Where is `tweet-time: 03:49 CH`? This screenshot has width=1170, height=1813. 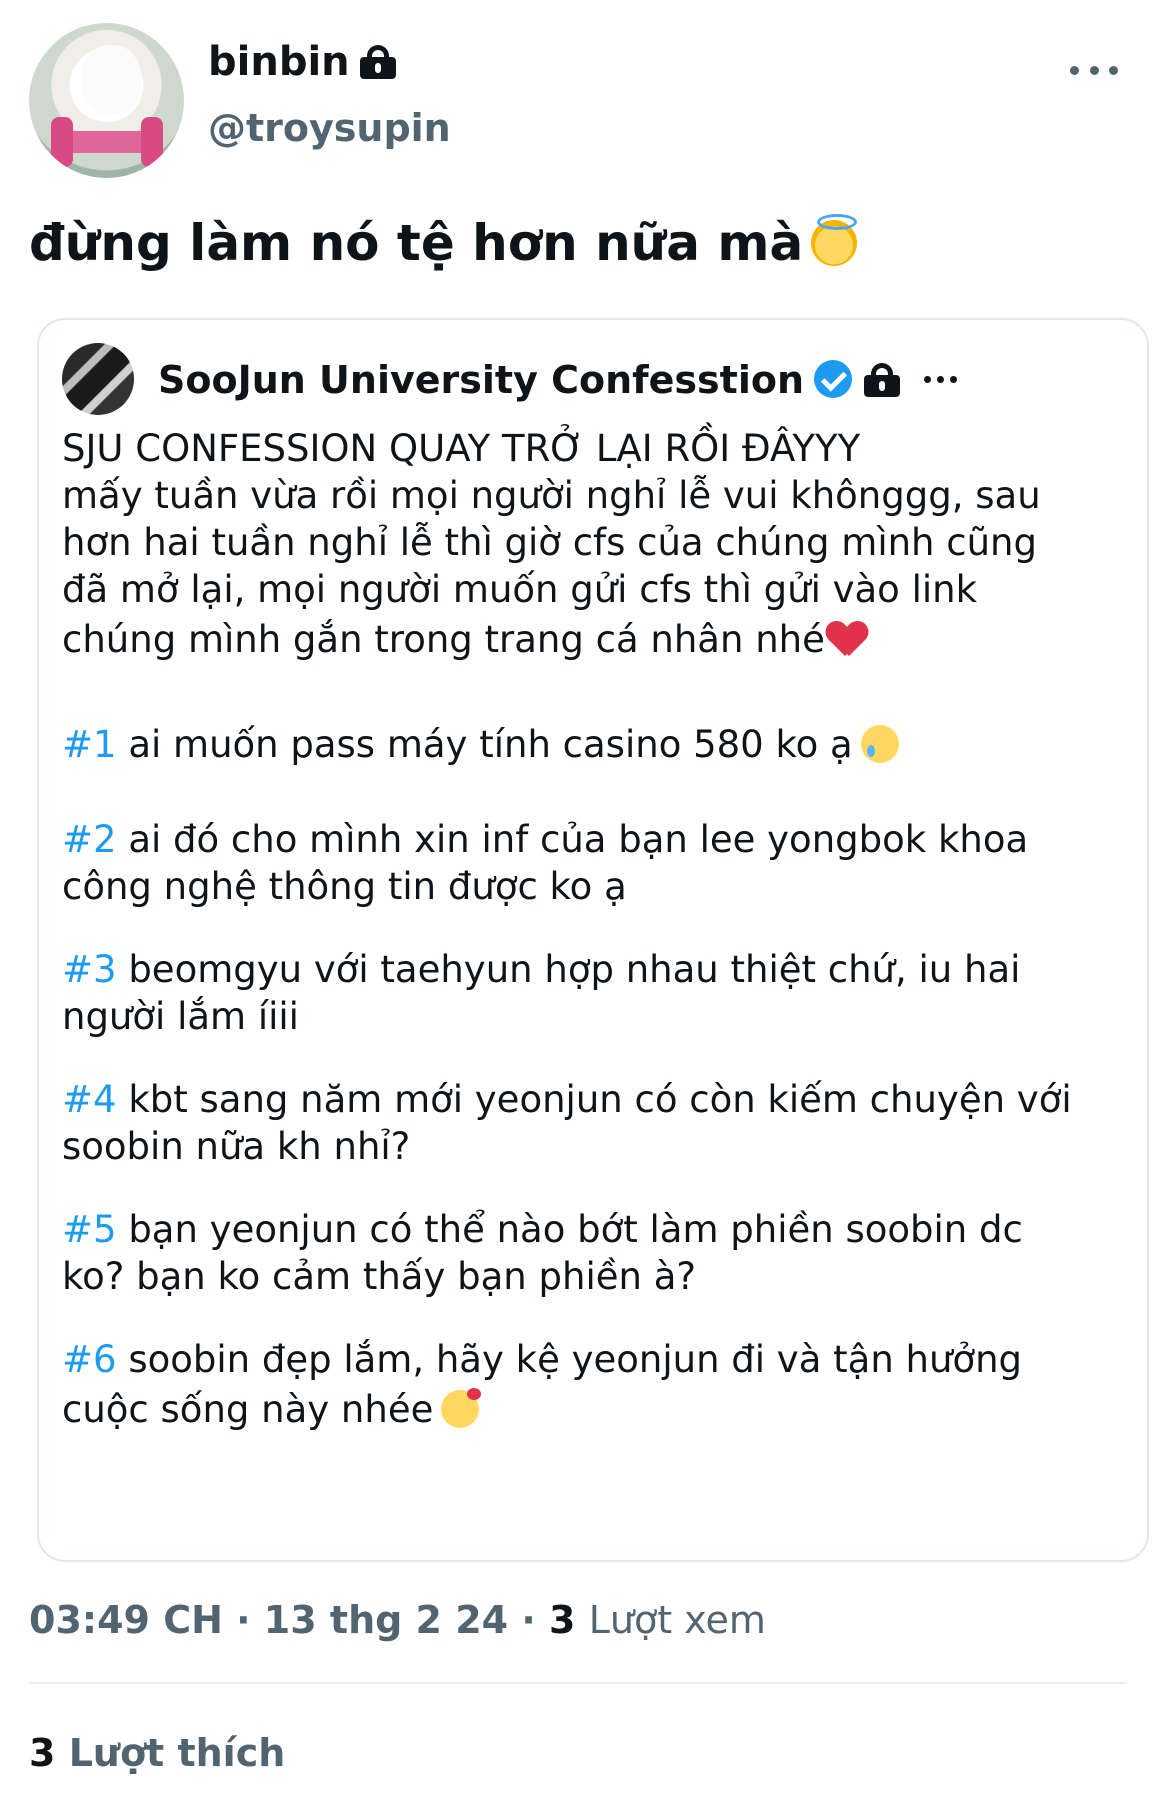
tweet-time: 03:49 CH is located at coordinates (126, 1620).